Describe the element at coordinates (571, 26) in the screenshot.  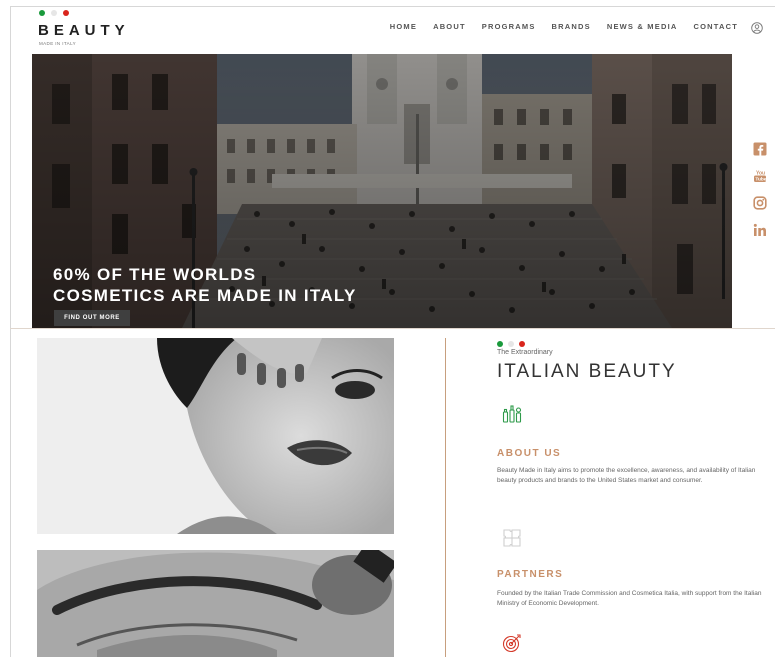
I see `nav-brands: BRANDS` at that location.